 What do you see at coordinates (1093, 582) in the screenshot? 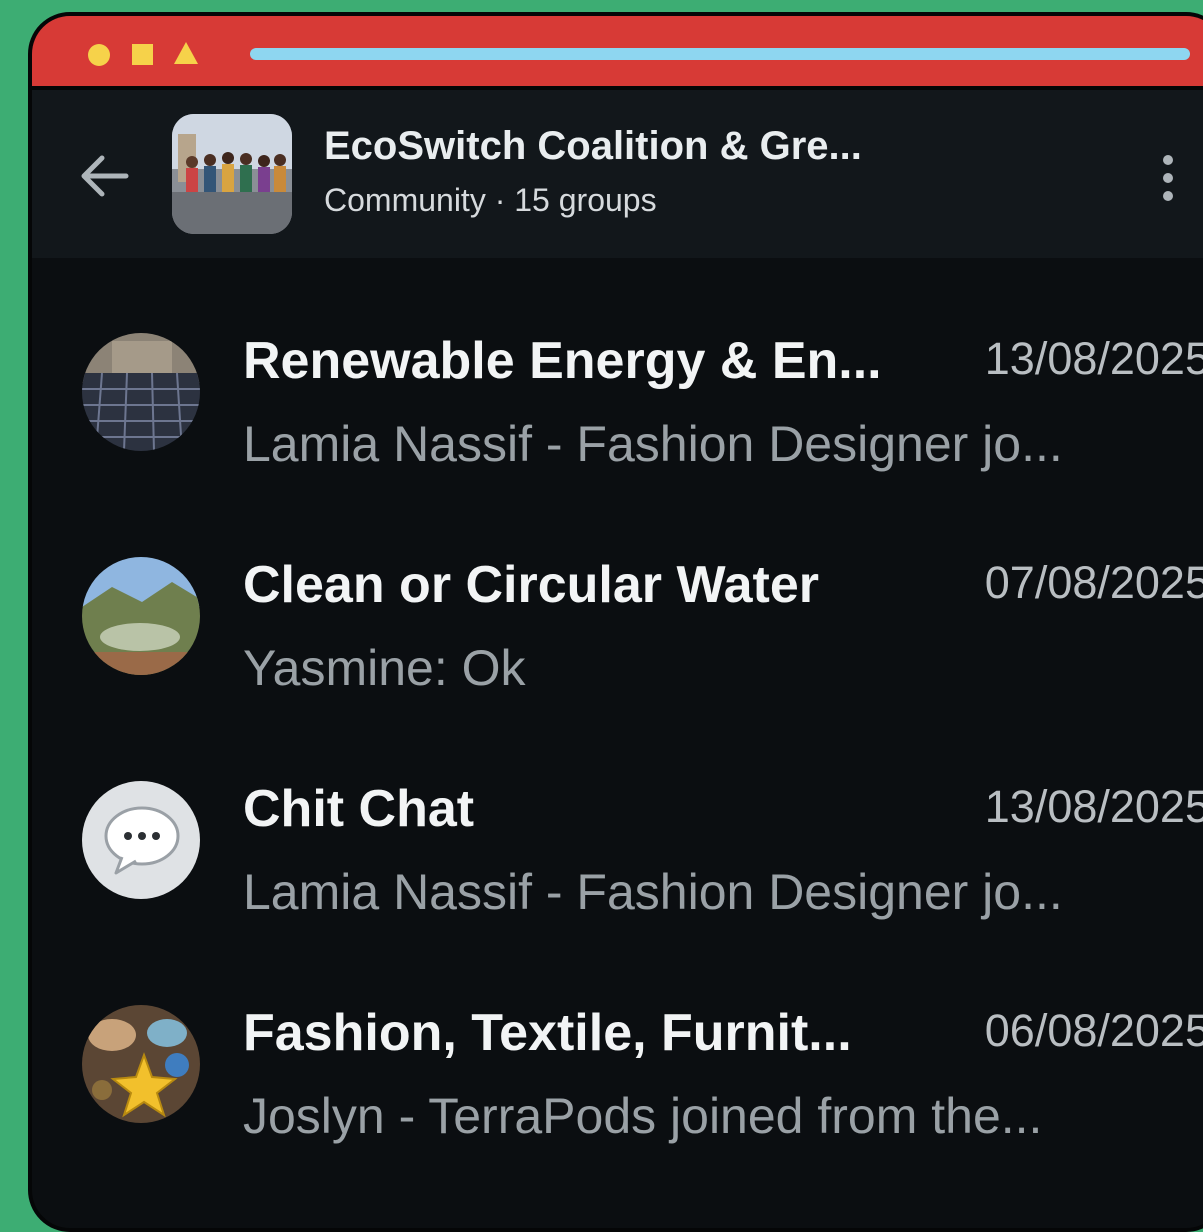
I see `group-date: 07/08/2025` at bounding box center [1093, 582].